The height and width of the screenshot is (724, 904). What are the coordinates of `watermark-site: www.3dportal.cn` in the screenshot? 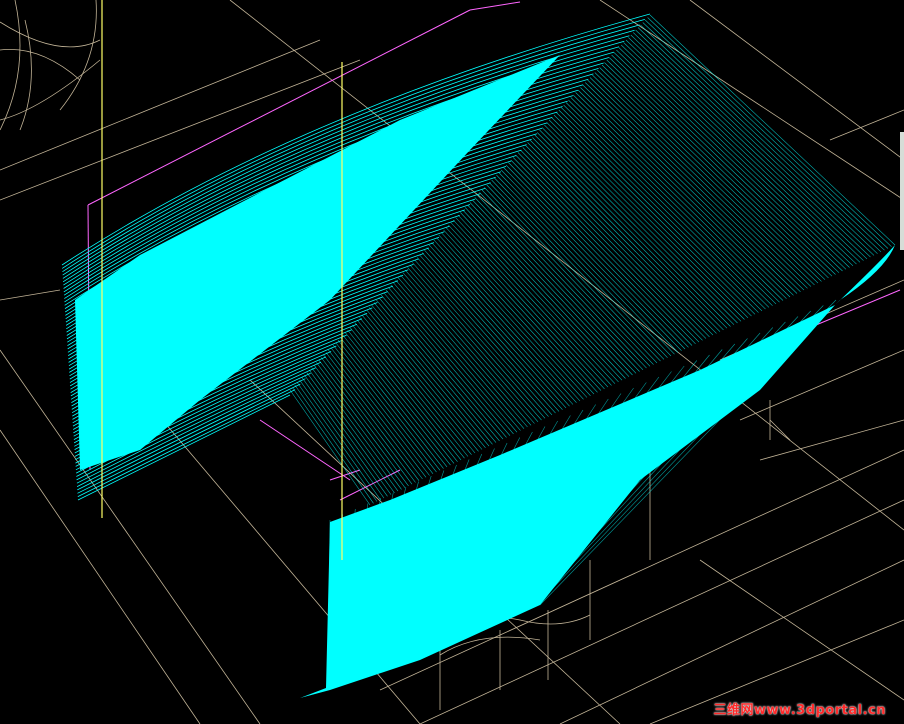 It's located at (820, 710).